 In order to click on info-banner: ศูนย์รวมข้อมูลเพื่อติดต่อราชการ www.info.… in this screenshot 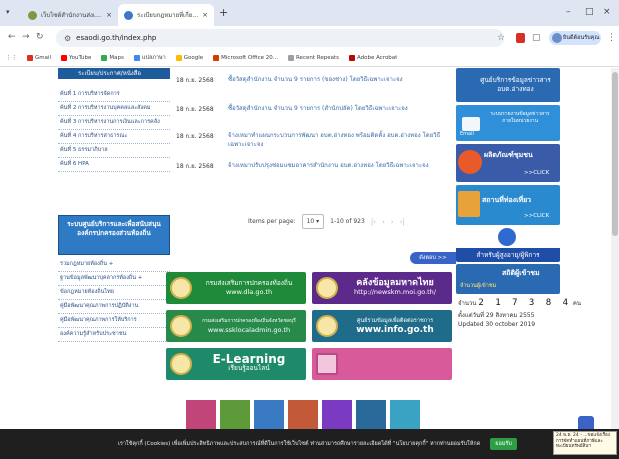, I will do `click(382, 326)`.